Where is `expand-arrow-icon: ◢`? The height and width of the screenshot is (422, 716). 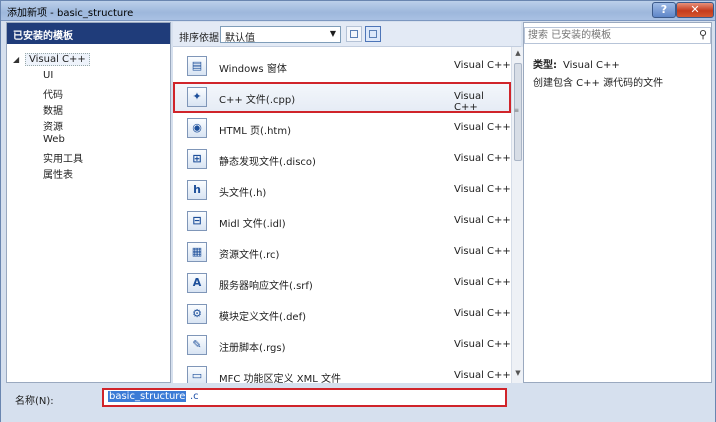 expand-arrow-icon: ◢ is located at coordinates (19, 59).